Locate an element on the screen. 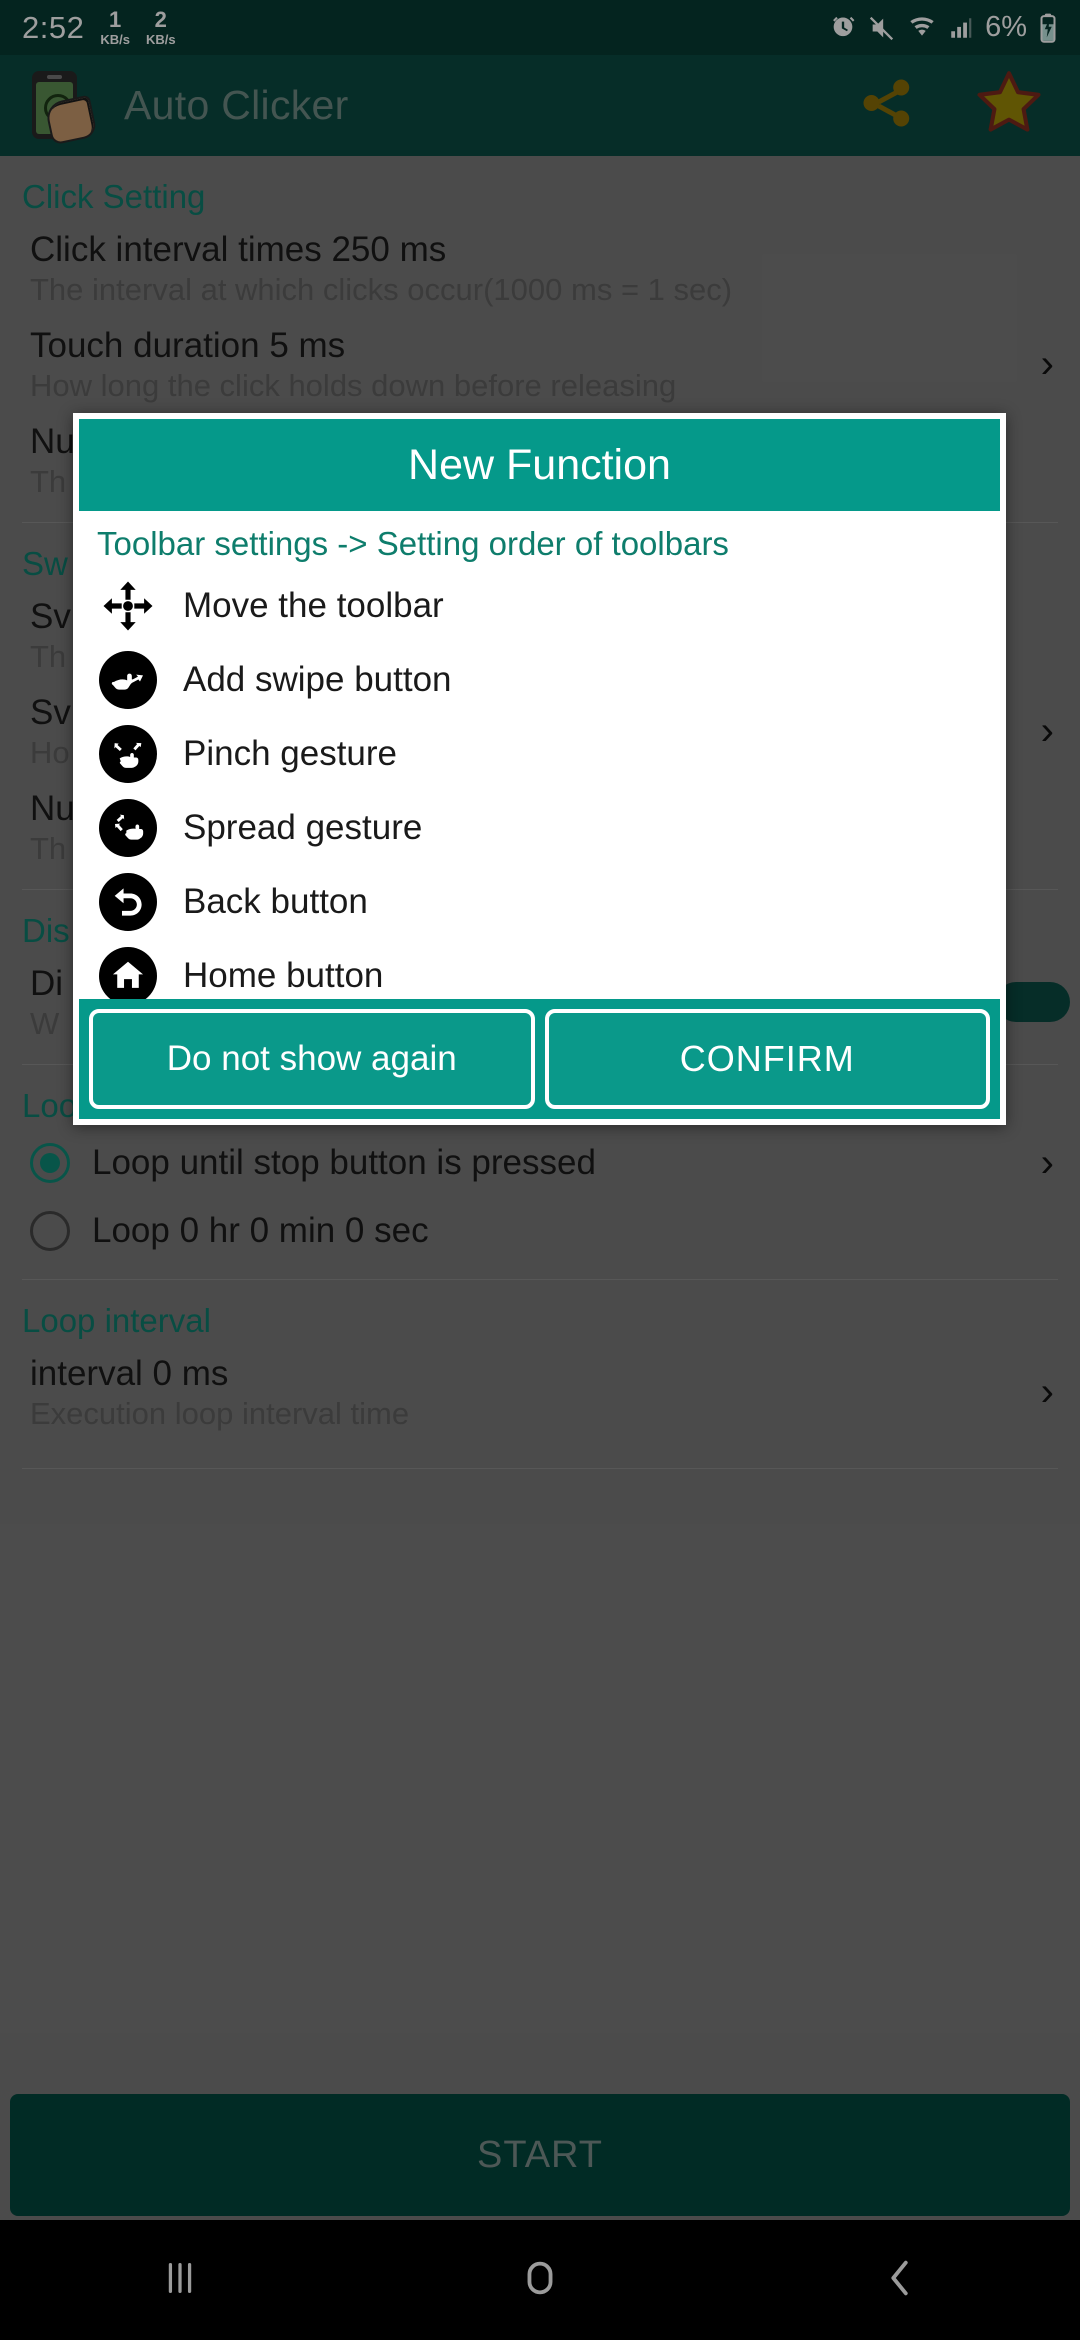  back-arrow-icon is located at coordinates (128, 902).